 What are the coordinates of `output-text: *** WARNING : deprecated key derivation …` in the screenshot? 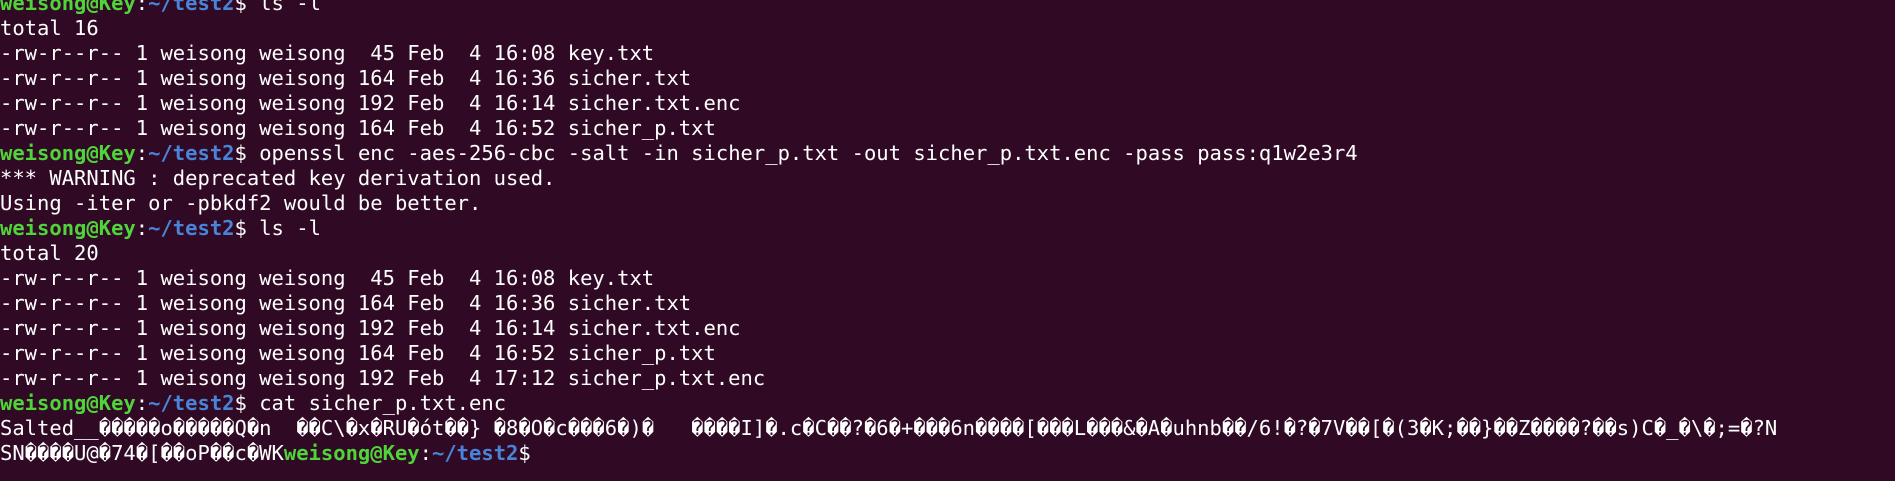 It's located at (278, 178).